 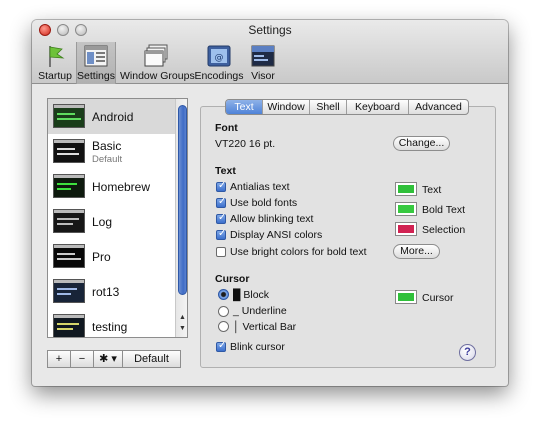 What do you see at coordinates (223, 311) in the screenshot?
I see `cursor-underline-radio` at bounding box center [223, 311].